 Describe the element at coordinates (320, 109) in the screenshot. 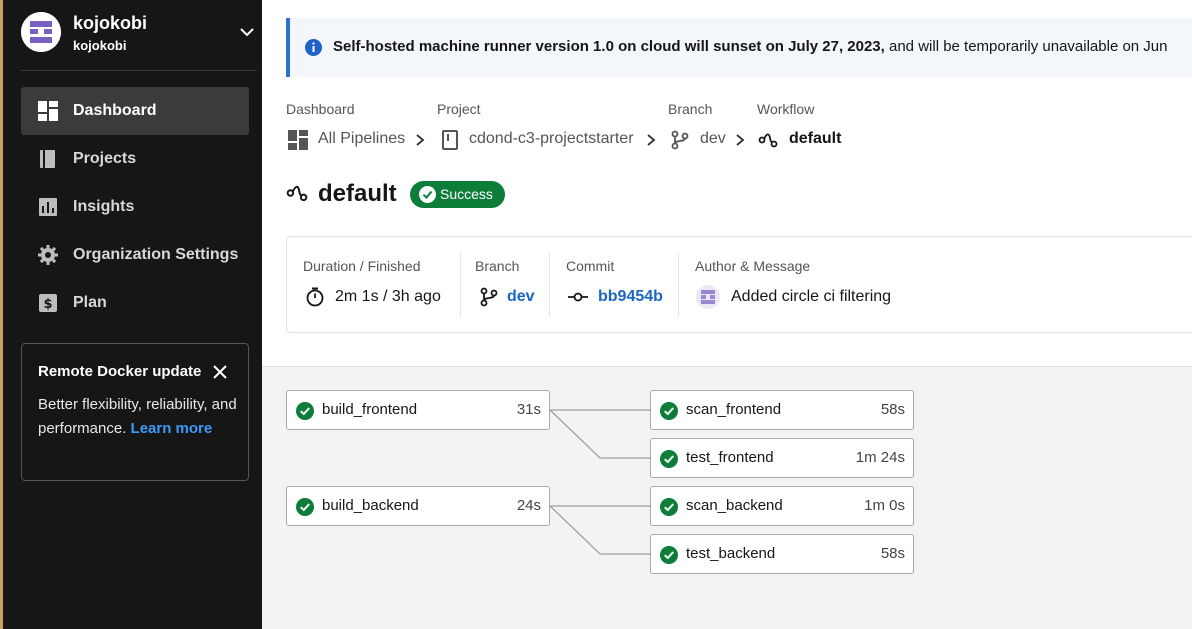

I see `crumb-head-dashboard: Dashboard` at that location.